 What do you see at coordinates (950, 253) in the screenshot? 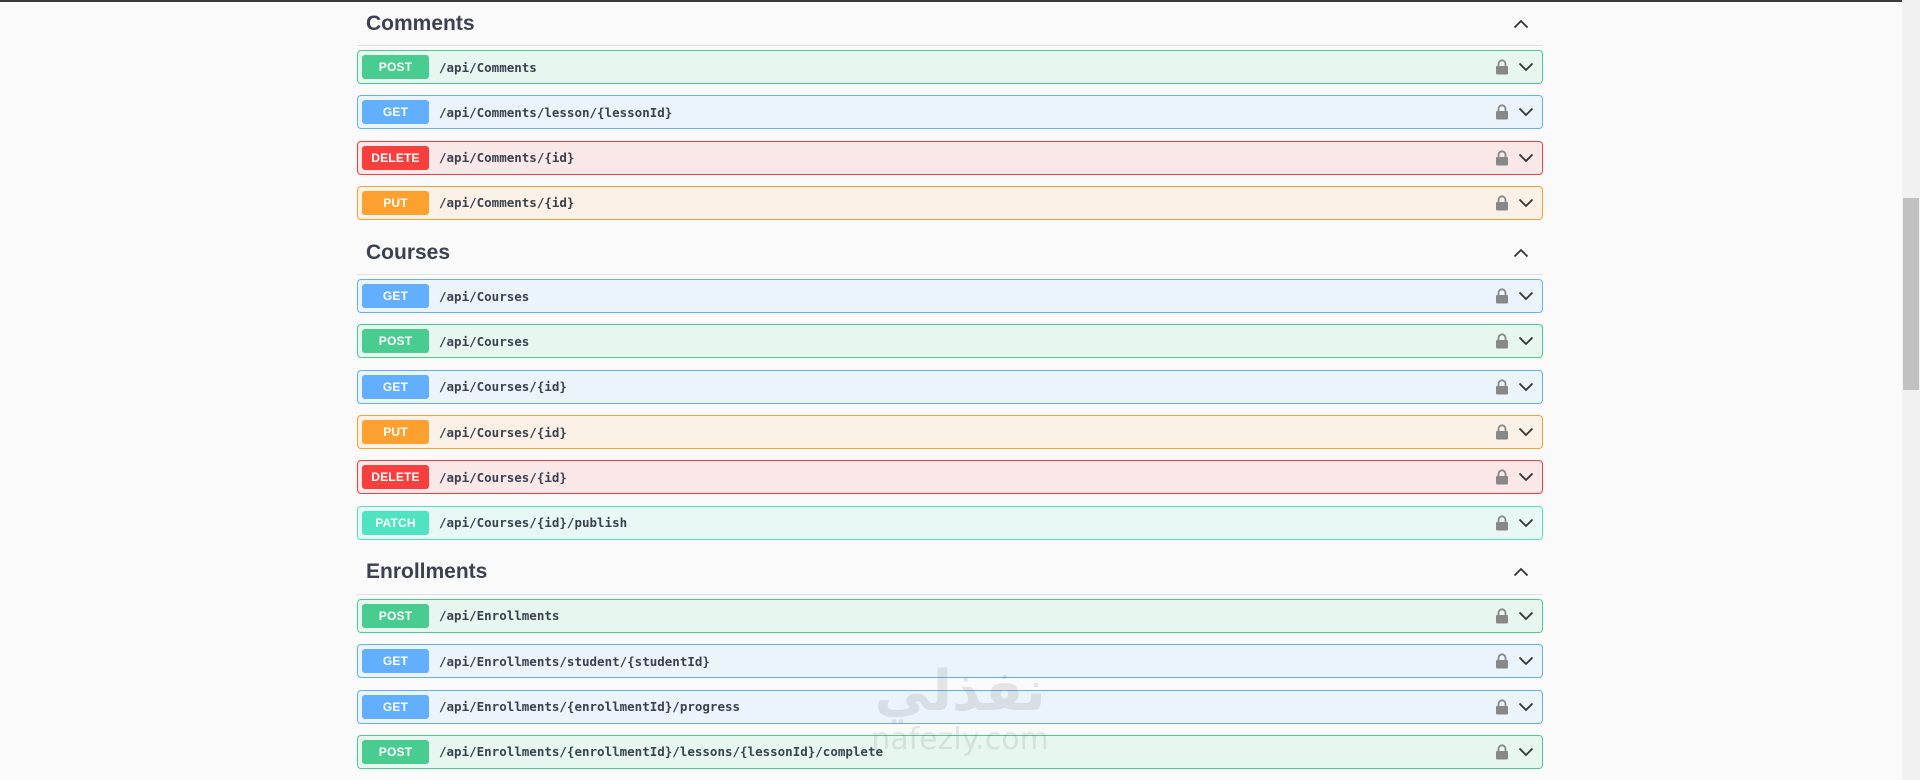
I see `tag-header: Courses` at bounding box center [950, 253].